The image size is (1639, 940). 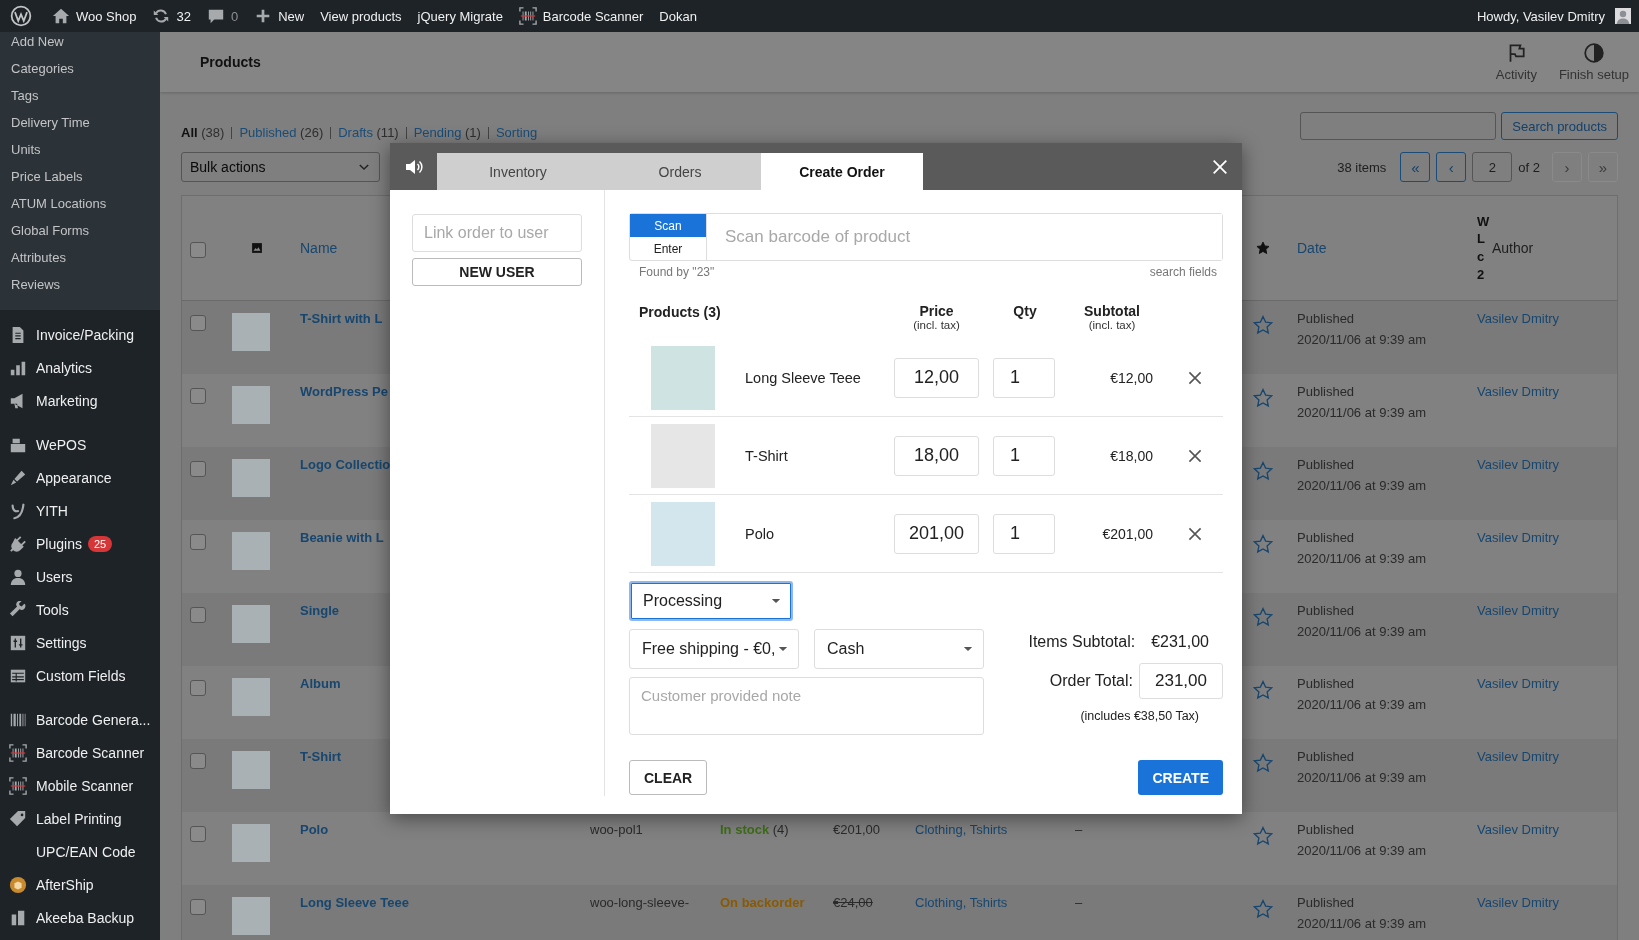 What do you see at coordinates (74, 477) in the screenshot?
I see `menu-item: Appearance` at bounding box center [74, 477].